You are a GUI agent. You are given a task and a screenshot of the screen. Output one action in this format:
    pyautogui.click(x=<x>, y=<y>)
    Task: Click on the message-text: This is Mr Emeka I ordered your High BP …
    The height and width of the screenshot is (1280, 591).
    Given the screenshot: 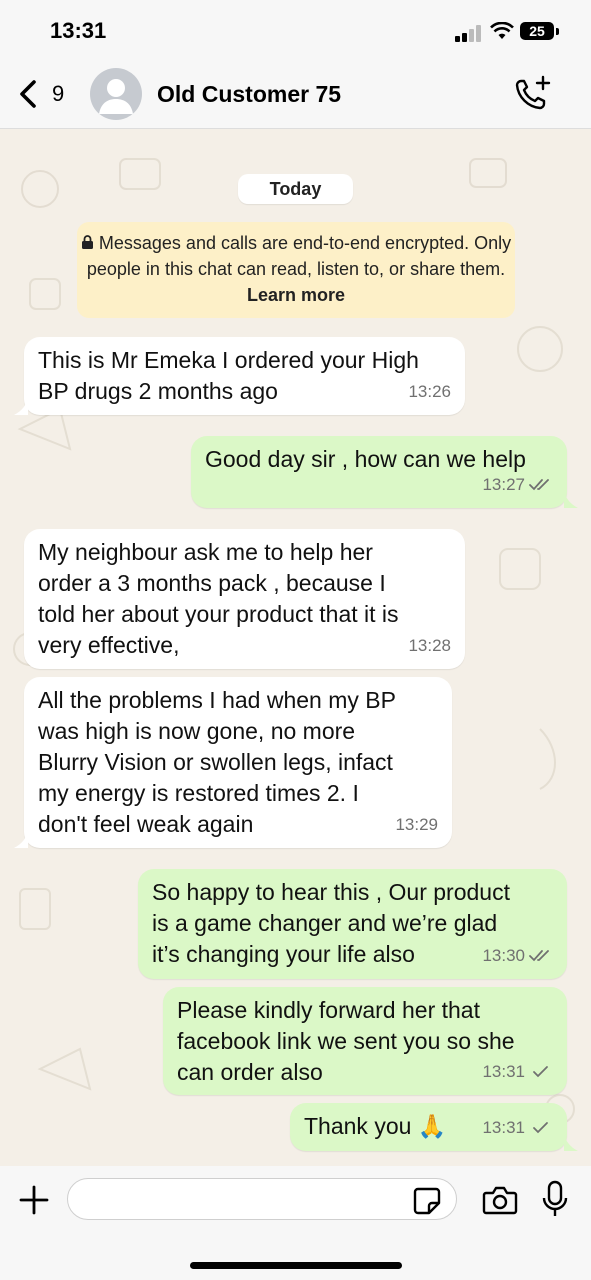 What is the action you would take?
    pyautogui.click(x=228, y=375)
    